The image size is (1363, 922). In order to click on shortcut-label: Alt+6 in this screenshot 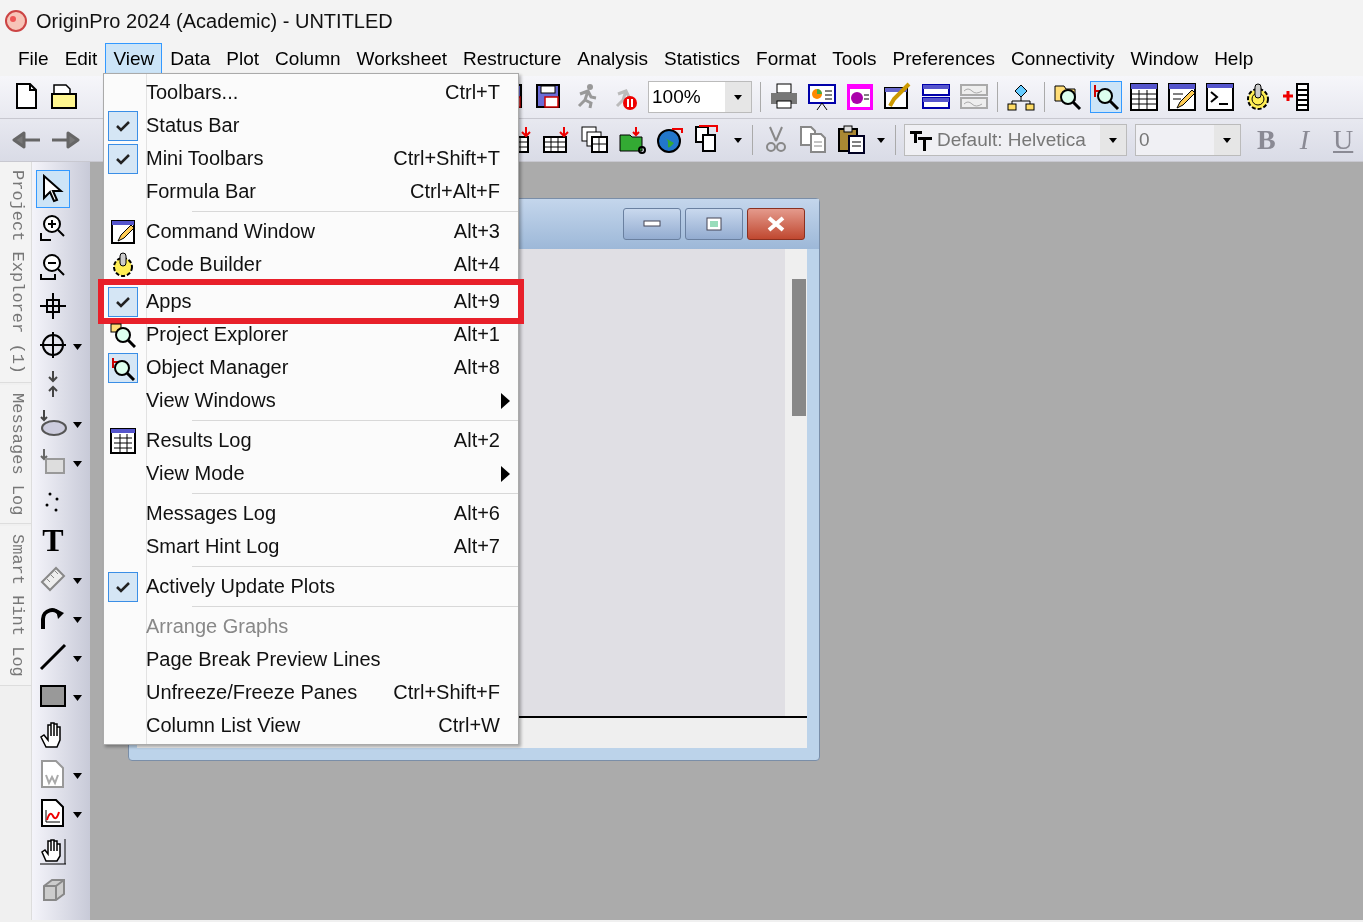, I will do `click(476, 513)`.